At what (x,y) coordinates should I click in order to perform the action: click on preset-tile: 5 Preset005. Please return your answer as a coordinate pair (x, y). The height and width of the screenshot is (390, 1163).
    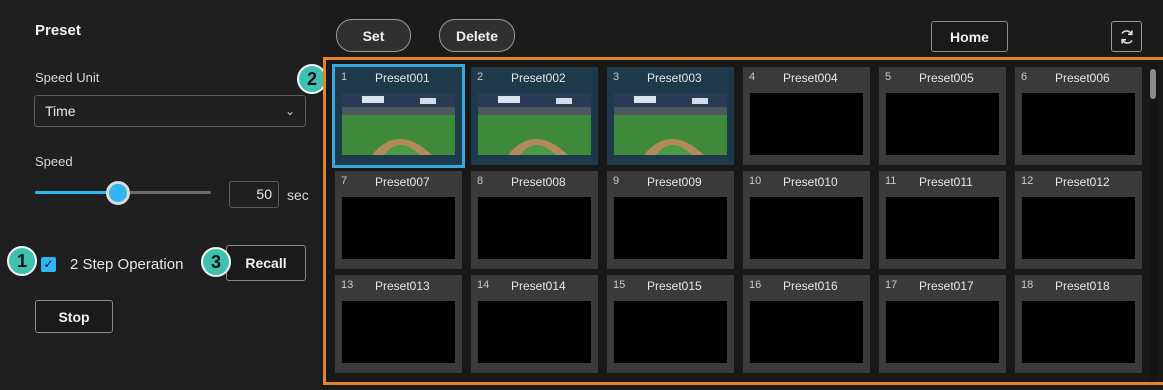
    Looking at the image, I should click on (942, 116).